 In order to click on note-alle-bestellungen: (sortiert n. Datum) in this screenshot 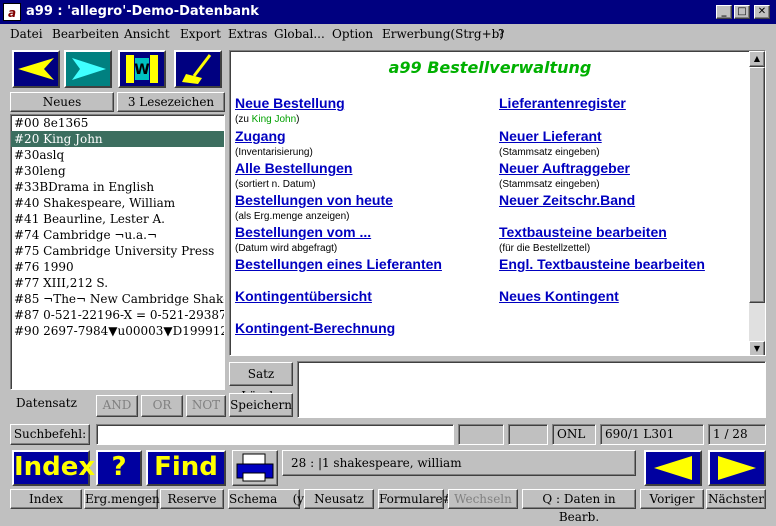, I will do `click(275, 184)`.